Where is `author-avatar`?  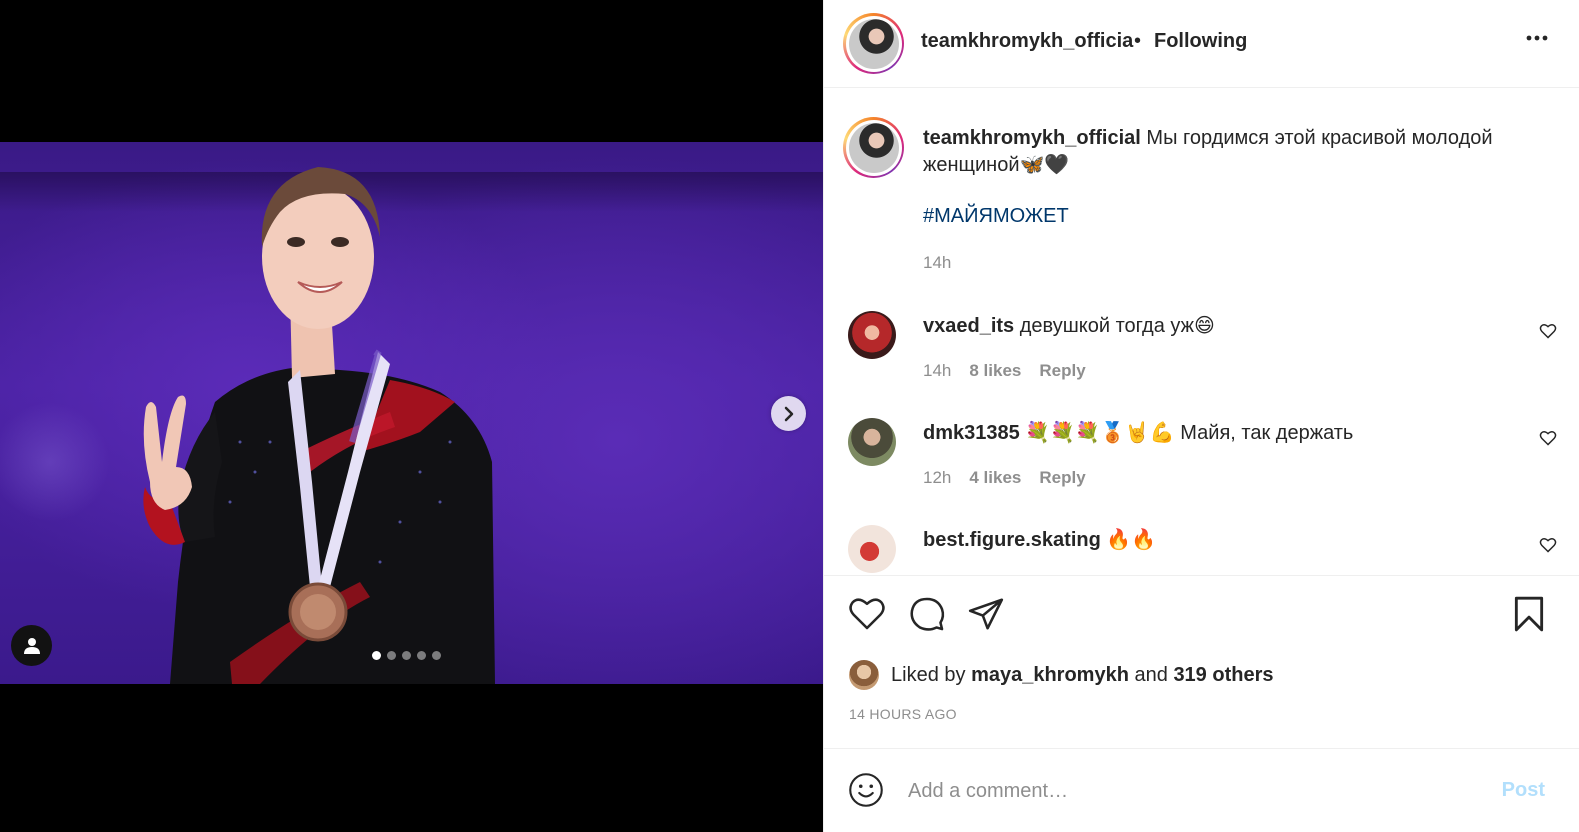
author-avatar is located at coordinates (873, 43).